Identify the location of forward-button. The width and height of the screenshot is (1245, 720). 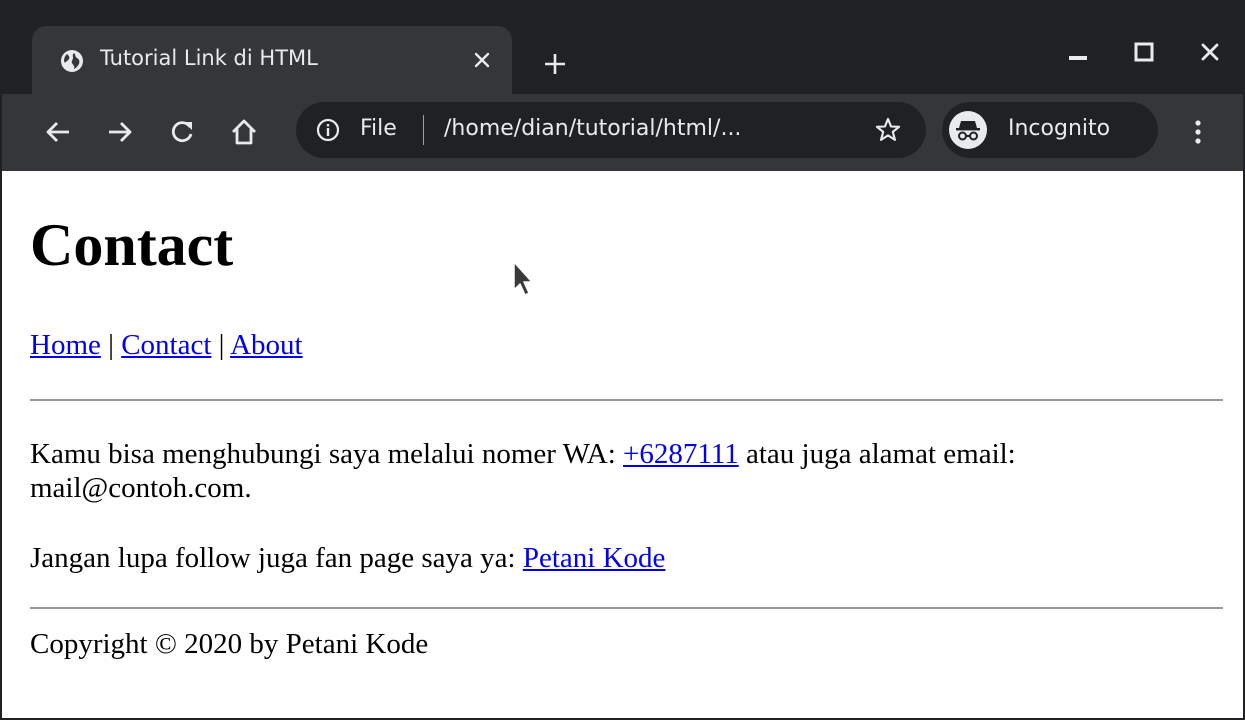
(120, 132).